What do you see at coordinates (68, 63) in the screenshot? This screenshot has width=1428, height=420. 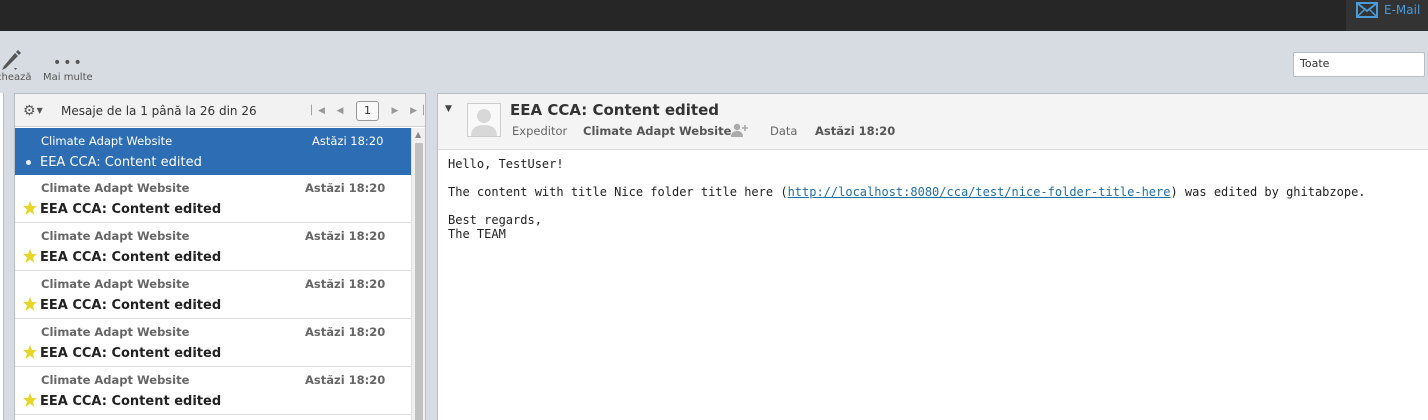 I see `more-dots-icon: •••` at bounding box center [68, 63].